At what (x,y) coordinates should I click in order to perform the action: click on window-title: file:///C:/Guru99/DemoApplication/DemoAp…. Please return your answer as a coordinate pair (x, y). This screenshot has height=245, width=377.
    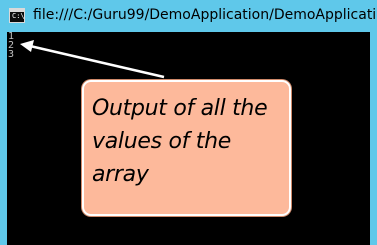
    Looking at the image, I should click on (205, 15).